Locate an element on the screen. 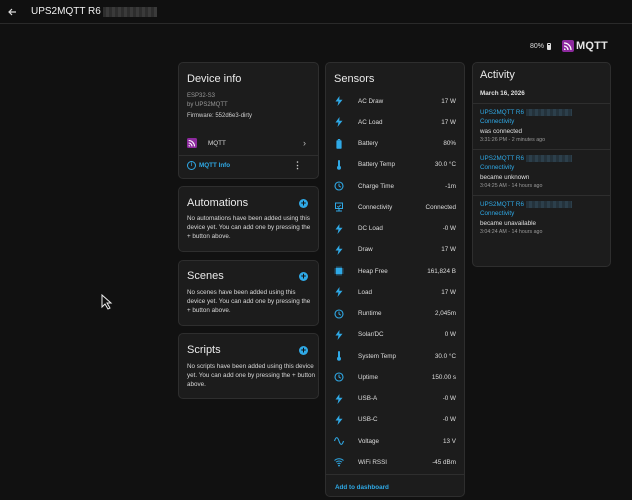  sensor-value: 150.00 s is located at coordinates (443, 377).